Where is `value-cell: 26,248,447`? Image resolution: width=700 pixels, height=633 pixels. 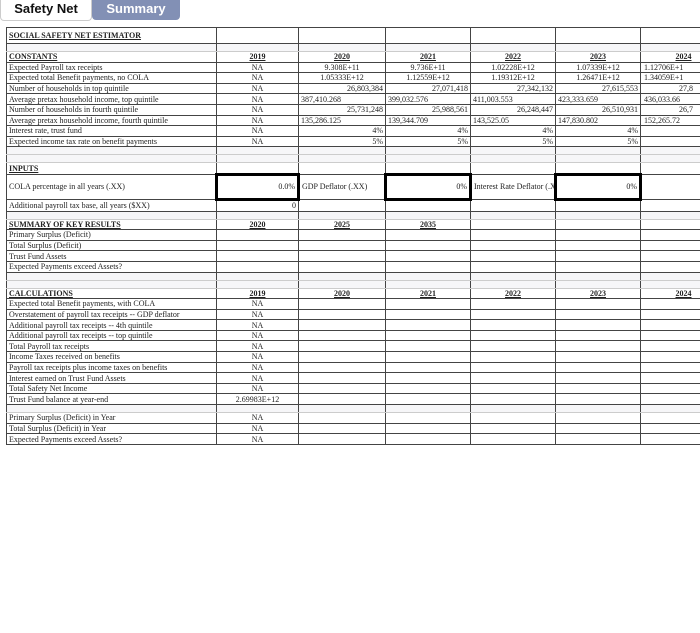
value-cell: 26,248,447 is located at coordinates (513, 109).